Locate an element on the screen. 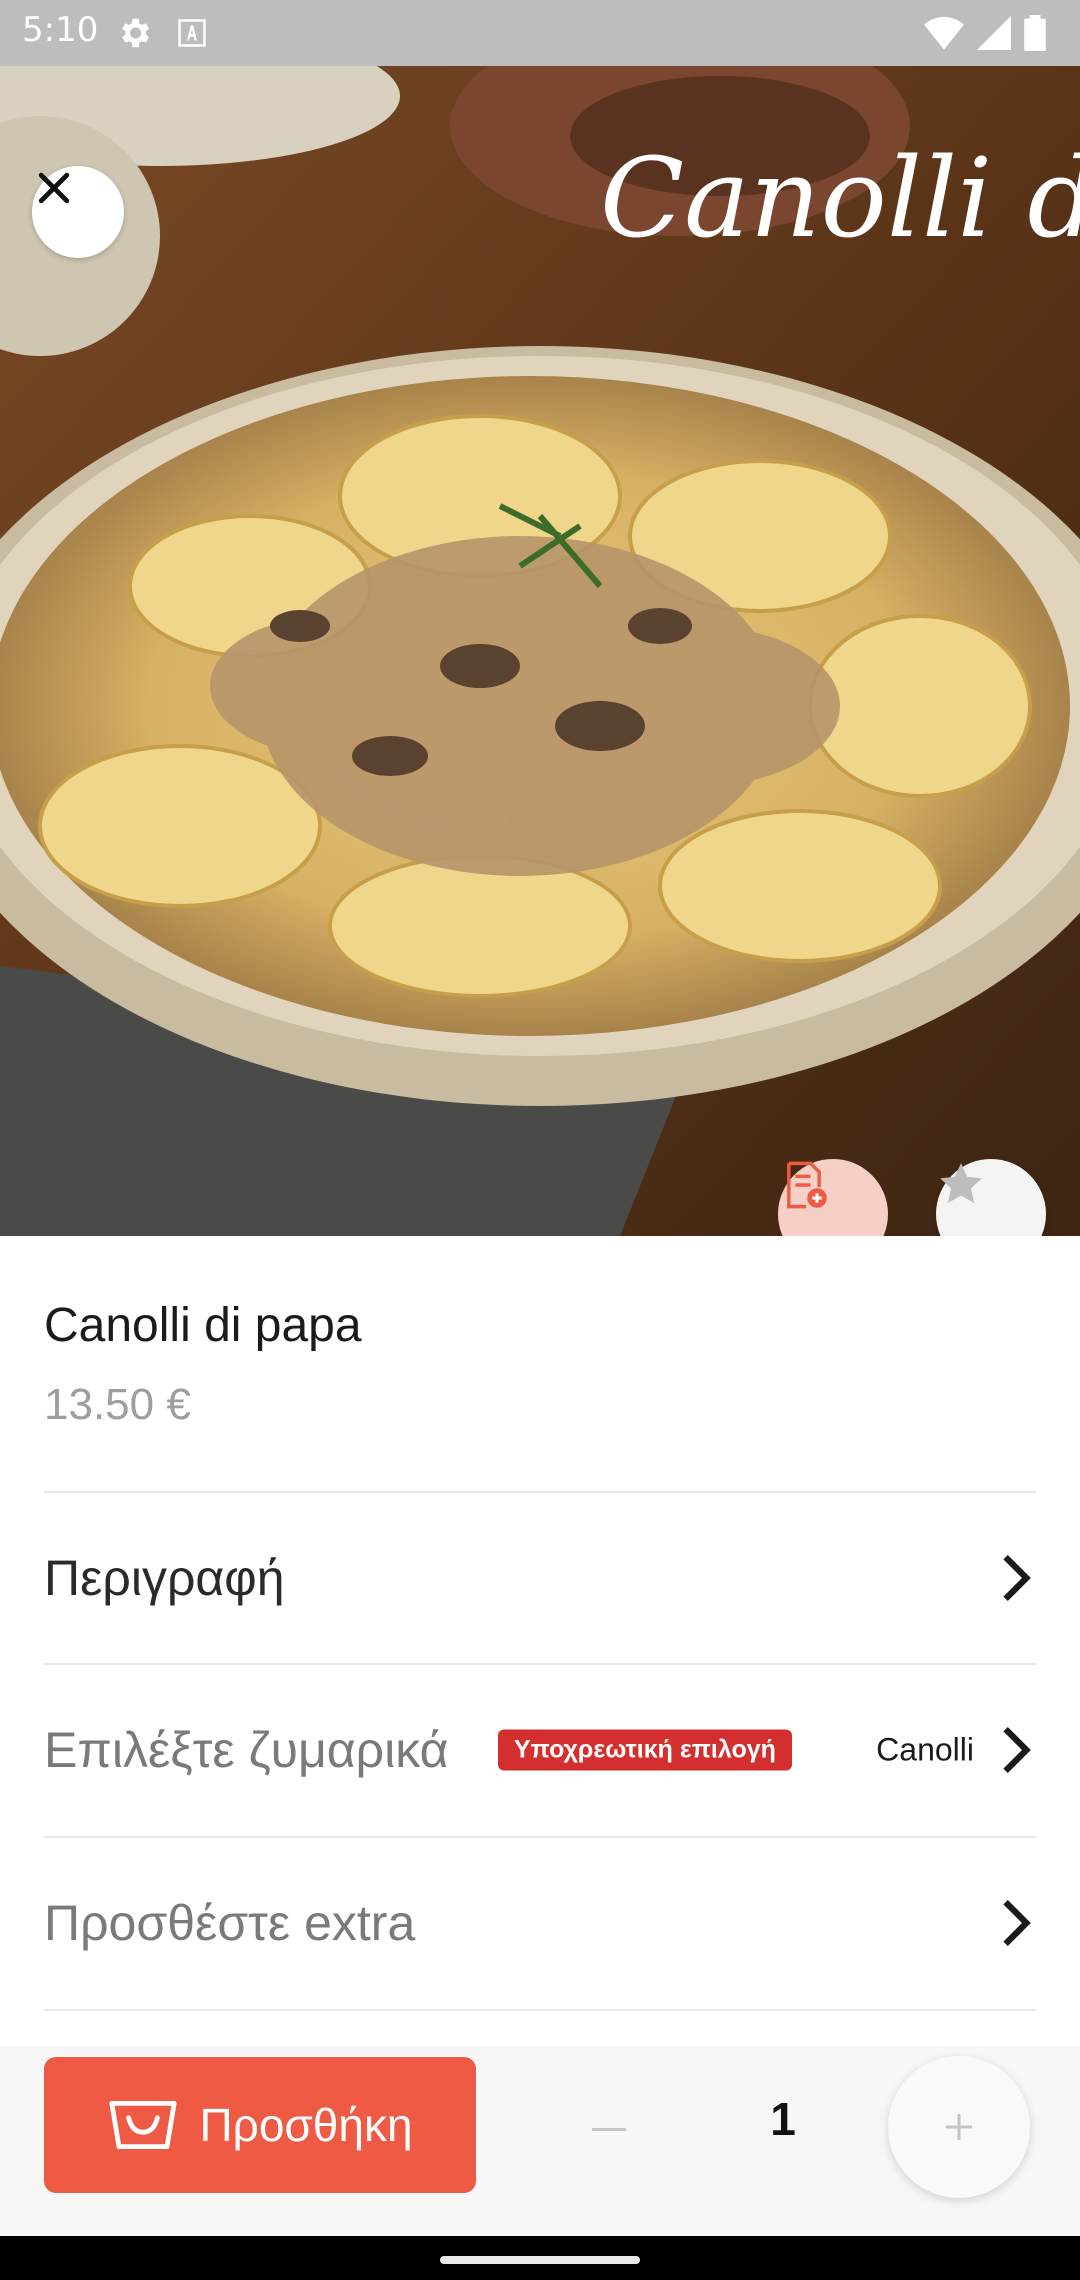 This screenshot has height=2280, width=1080. increase-quantity-button is located at coordinates (959, 2127).